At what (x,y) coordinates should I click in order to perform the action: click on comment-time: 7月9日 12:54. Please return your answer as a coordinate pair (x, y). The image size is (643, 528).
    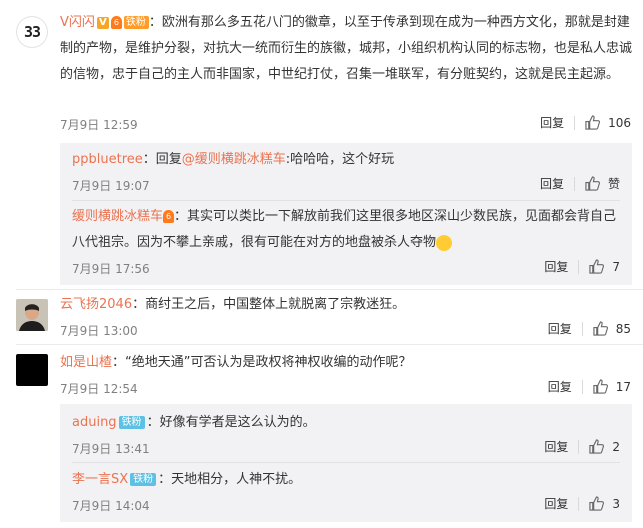
    Looking at the image, I should click on (99, 389).